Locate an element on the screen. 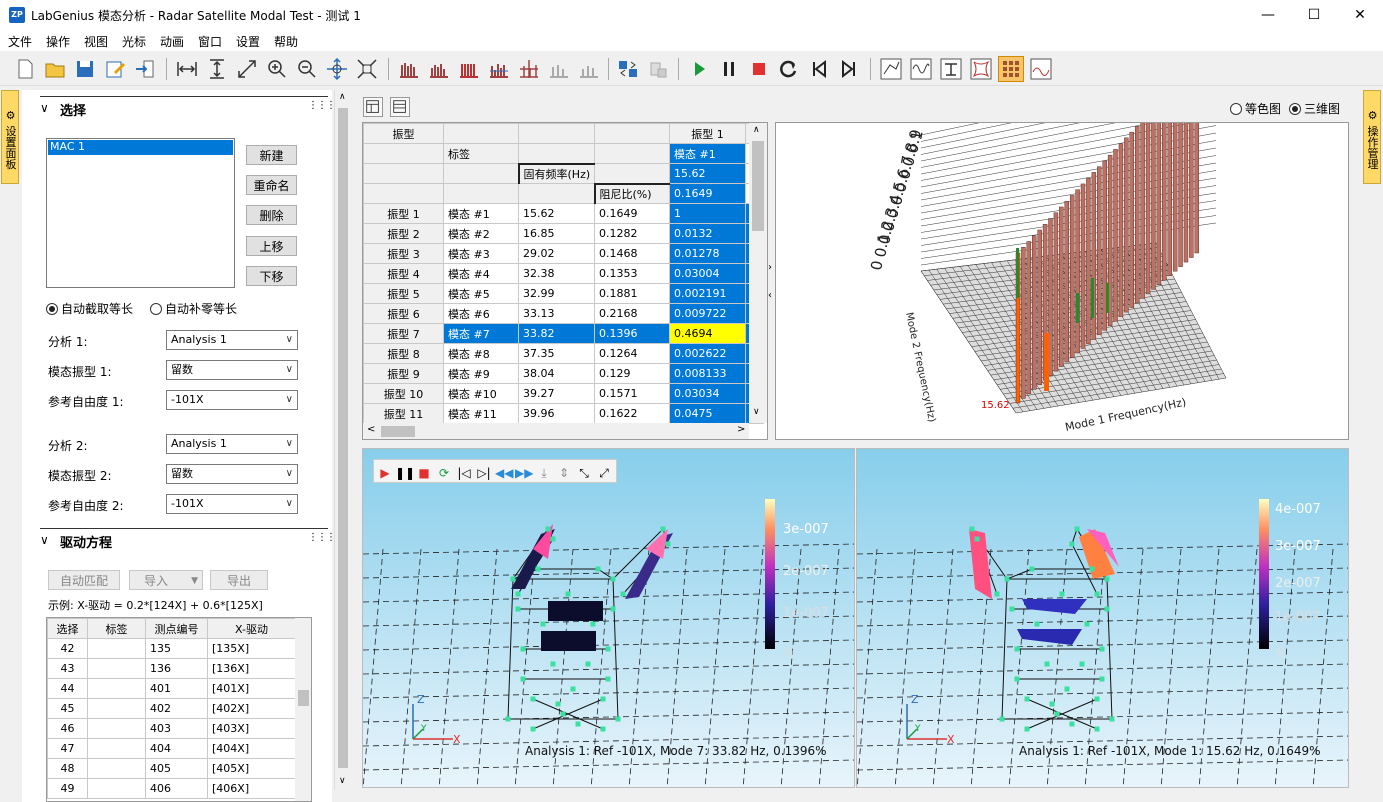  mode-label-cell: 模态 #9 is located at coordinates (481, 373).